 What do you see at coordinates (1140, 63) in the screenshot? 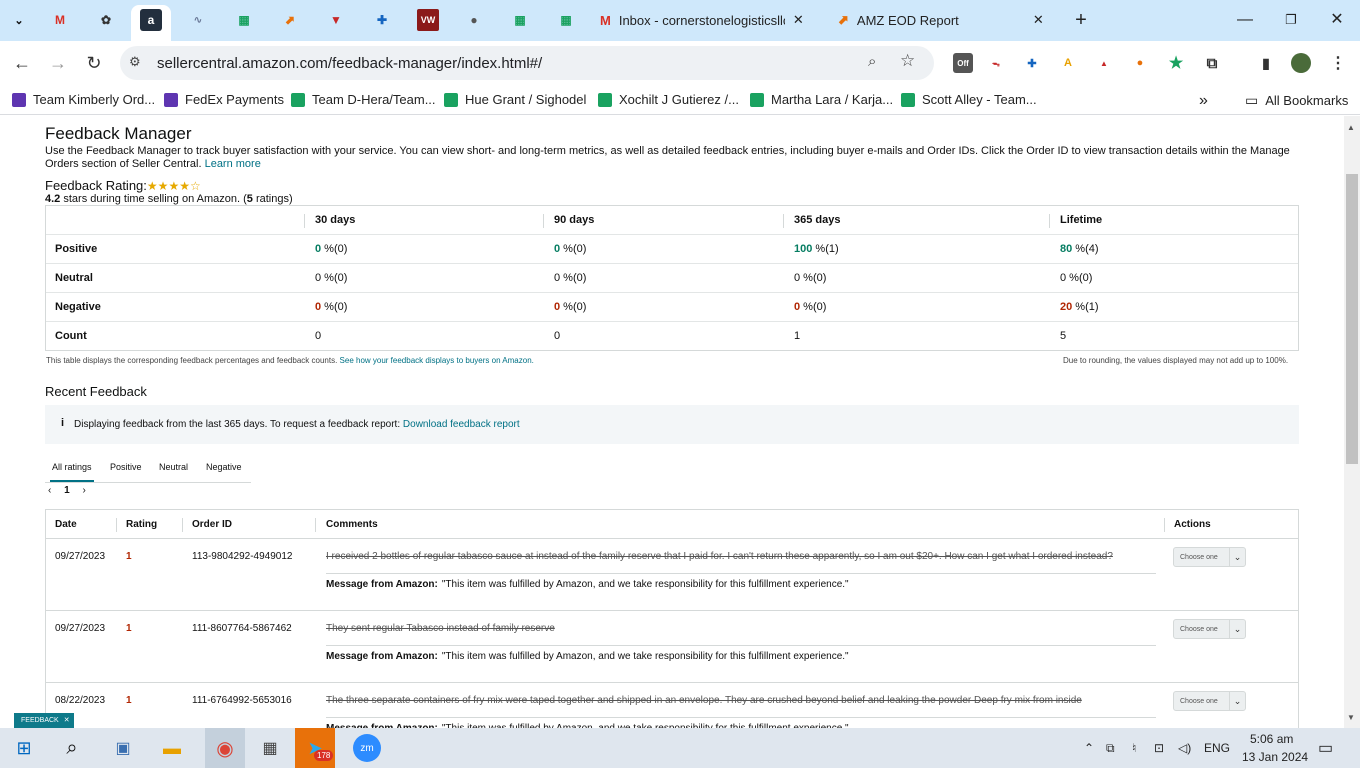
I see `extension-icon: ●` at bounding box center [1140, 63].